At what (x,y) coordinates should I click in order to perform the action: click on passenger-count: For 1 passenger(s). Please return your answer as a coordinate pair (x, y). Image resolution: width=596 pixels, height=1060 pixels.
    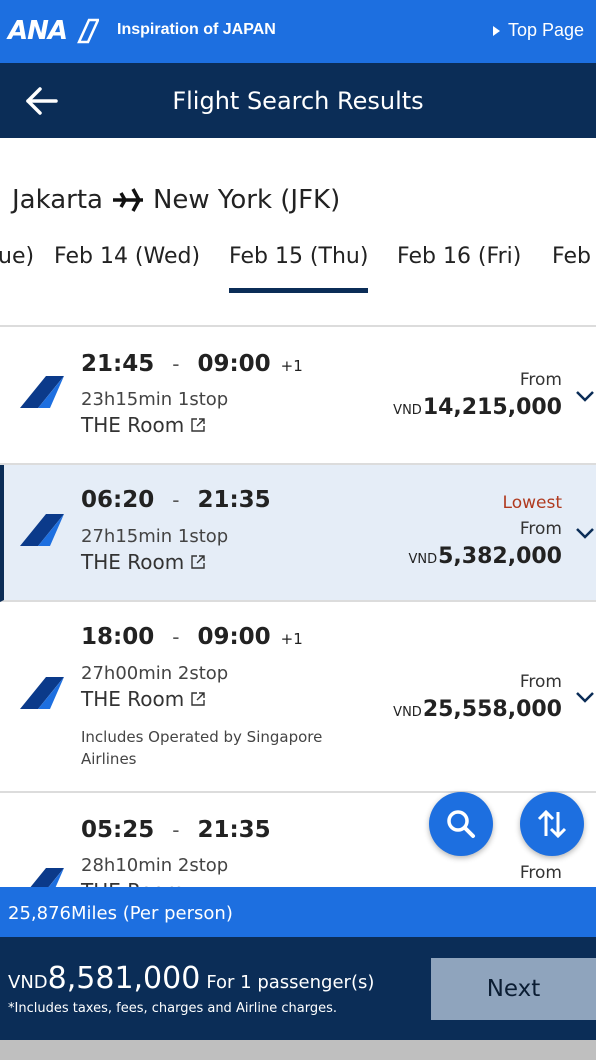
    Looking at the image, I should click on (290, 982).